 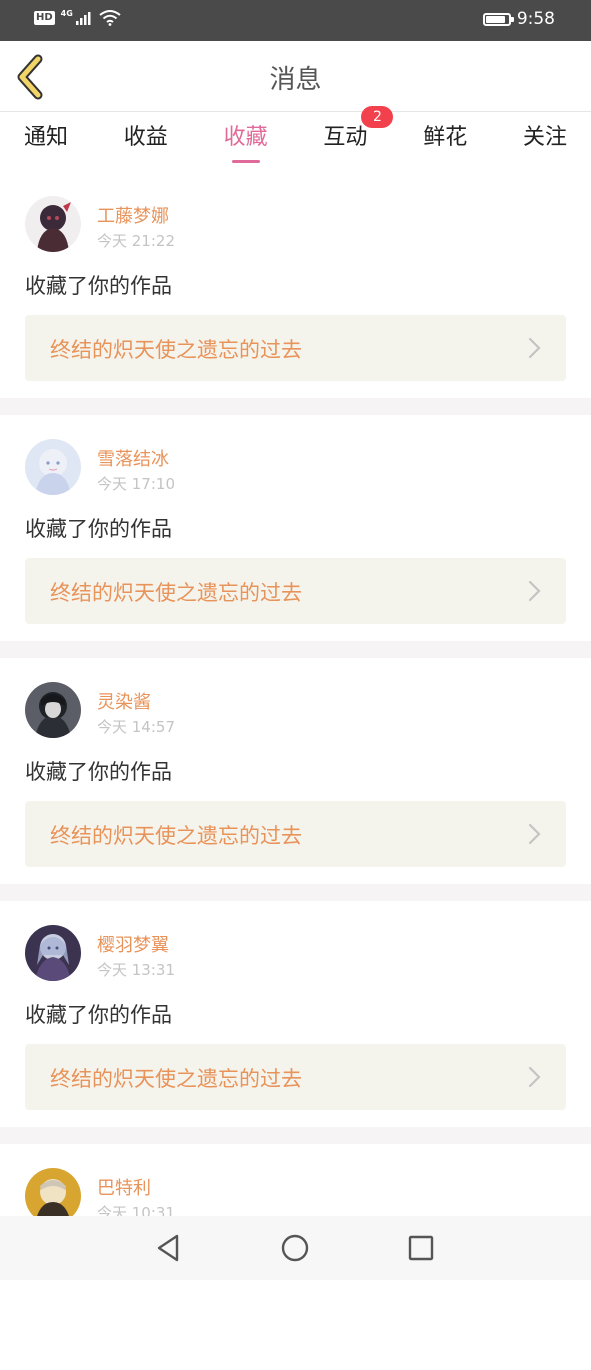 I want to click on status-left: HD 4G, so click(x=77, y=17).